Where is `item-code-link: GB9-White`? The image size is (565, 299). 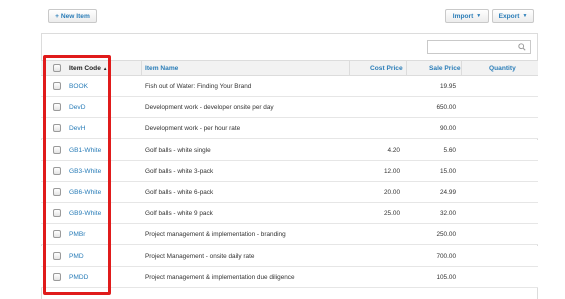 item-code-link: GB9-White is located at coordinates (85, 213).